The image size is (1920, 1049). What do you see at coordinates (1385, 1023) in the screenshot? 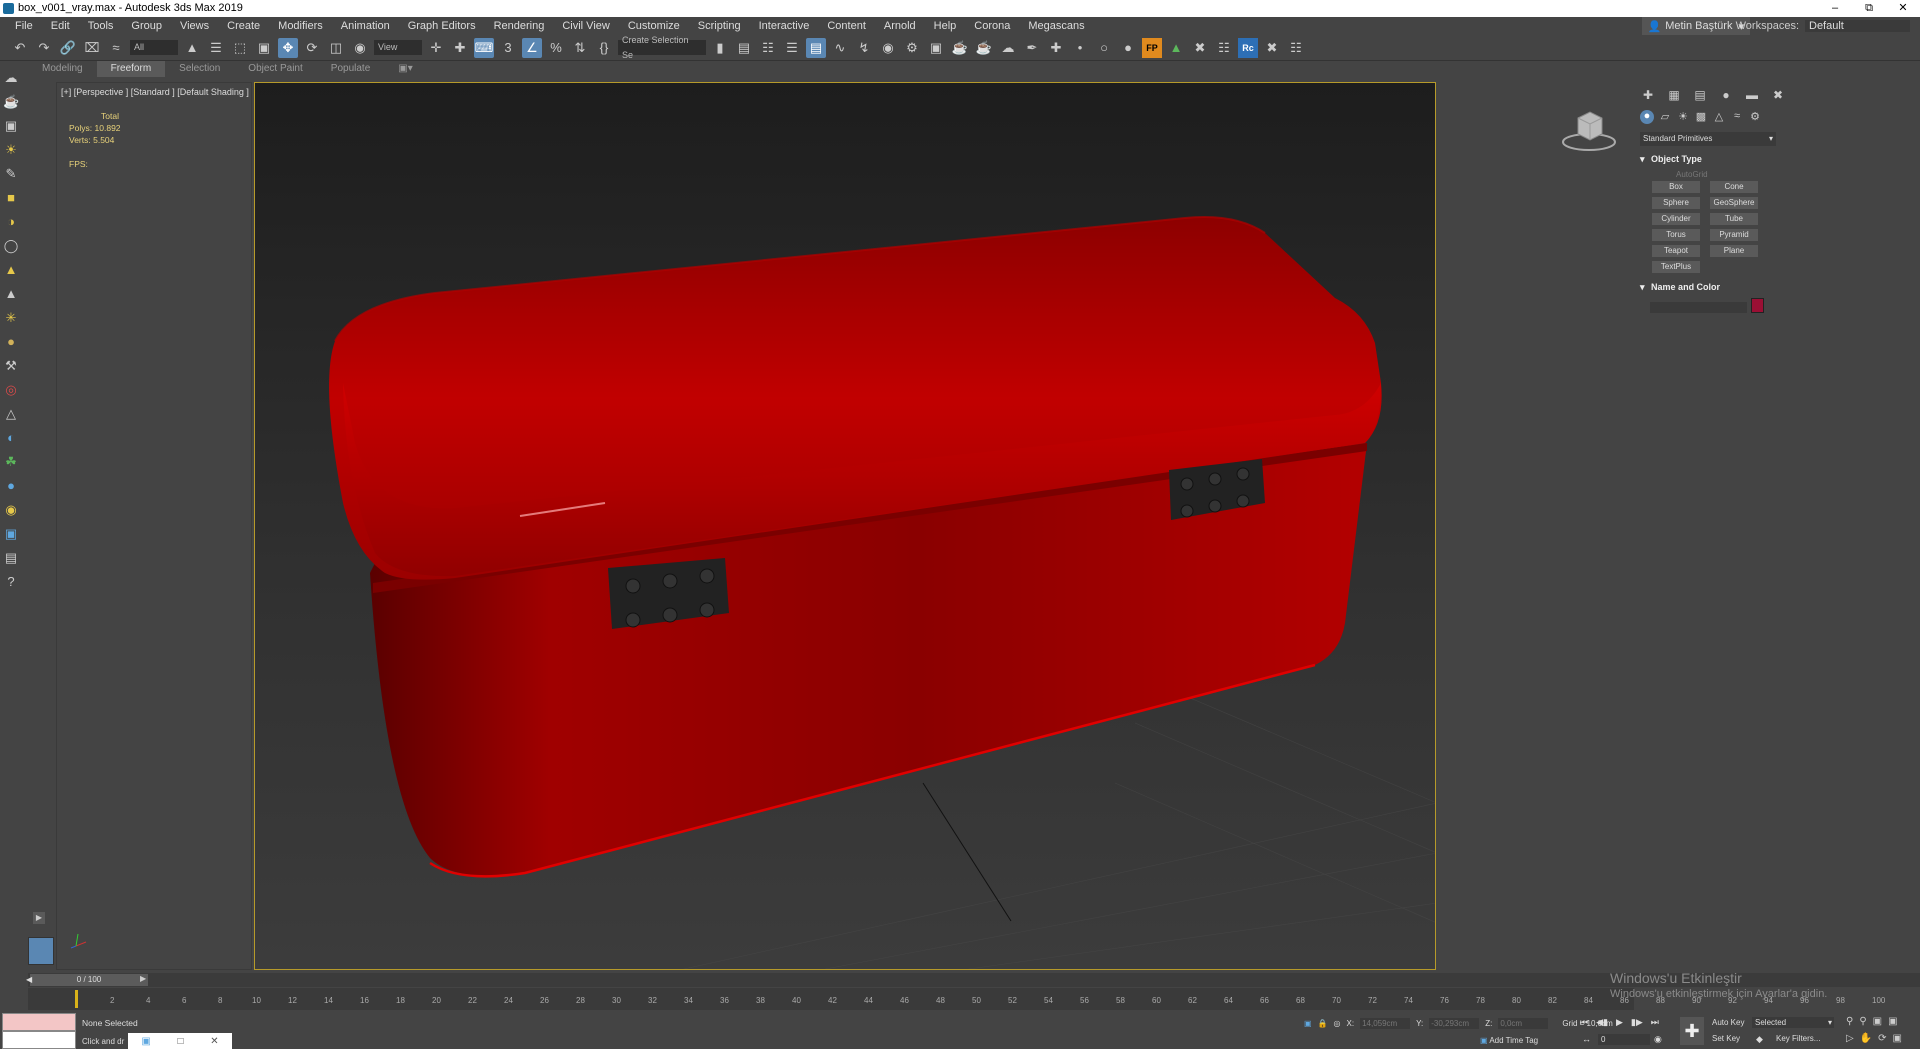
I see `x-coordinate-field: 14,059cm` at bounding box center [1385, 1023].